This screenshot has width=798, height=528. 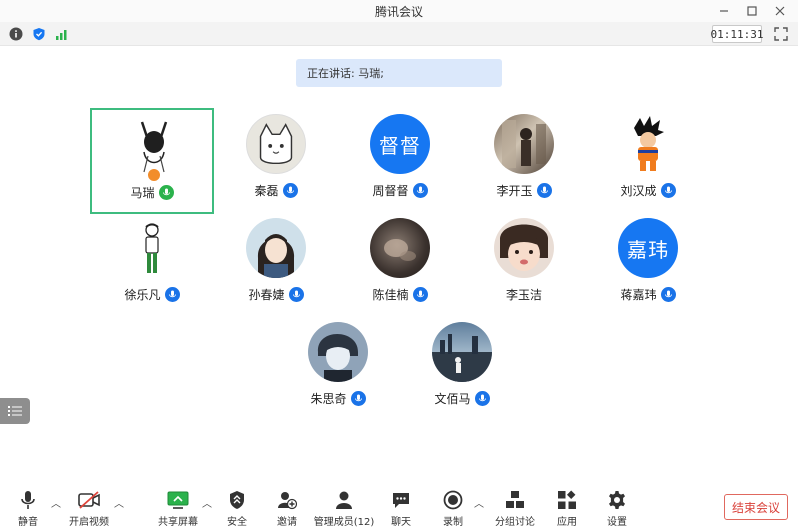 I want to click on mute-options-chevron-icon: ︿, so click(x=56, y=502).